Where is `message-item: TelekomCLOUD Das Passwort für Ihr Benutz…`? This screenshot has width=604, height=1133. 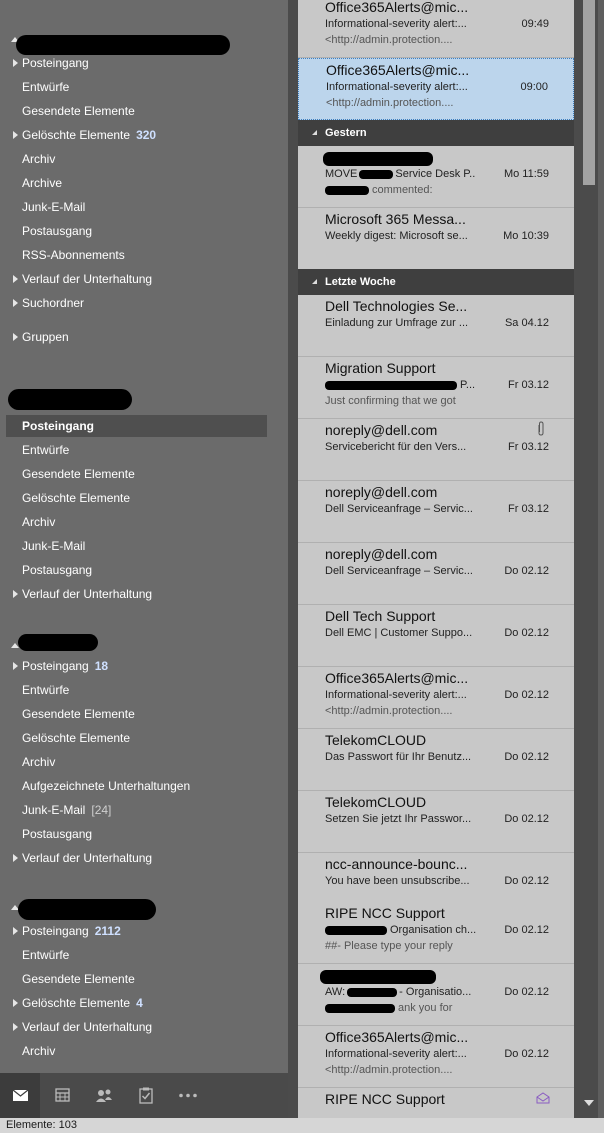 message-item: TelekomCLOUD Das Passwort für Ihr Benutz… is located at coordinates (436, 760).